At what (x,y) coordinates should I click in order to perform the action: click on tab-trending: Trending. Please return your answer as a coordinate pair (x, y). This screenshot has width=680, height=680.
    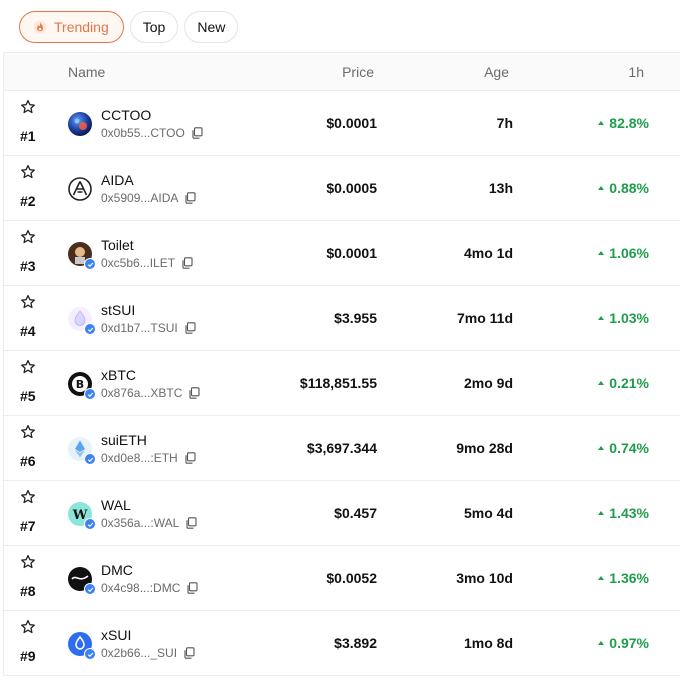
    Looking at the image, I should click on (71, 27).